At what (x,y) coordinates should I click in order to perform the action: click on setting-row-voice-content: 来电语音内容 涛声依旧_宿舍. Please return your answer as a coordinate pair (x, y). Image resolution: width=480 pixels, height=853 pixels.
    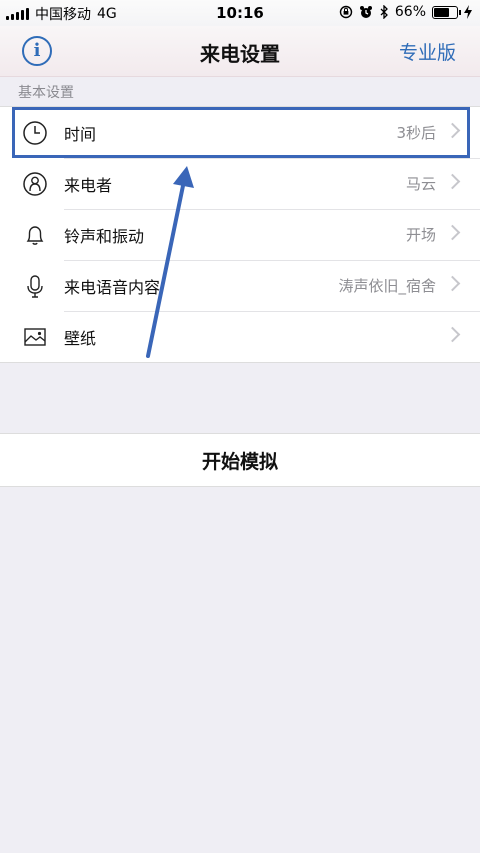
    Looking at the image, I should click on (240, 285).